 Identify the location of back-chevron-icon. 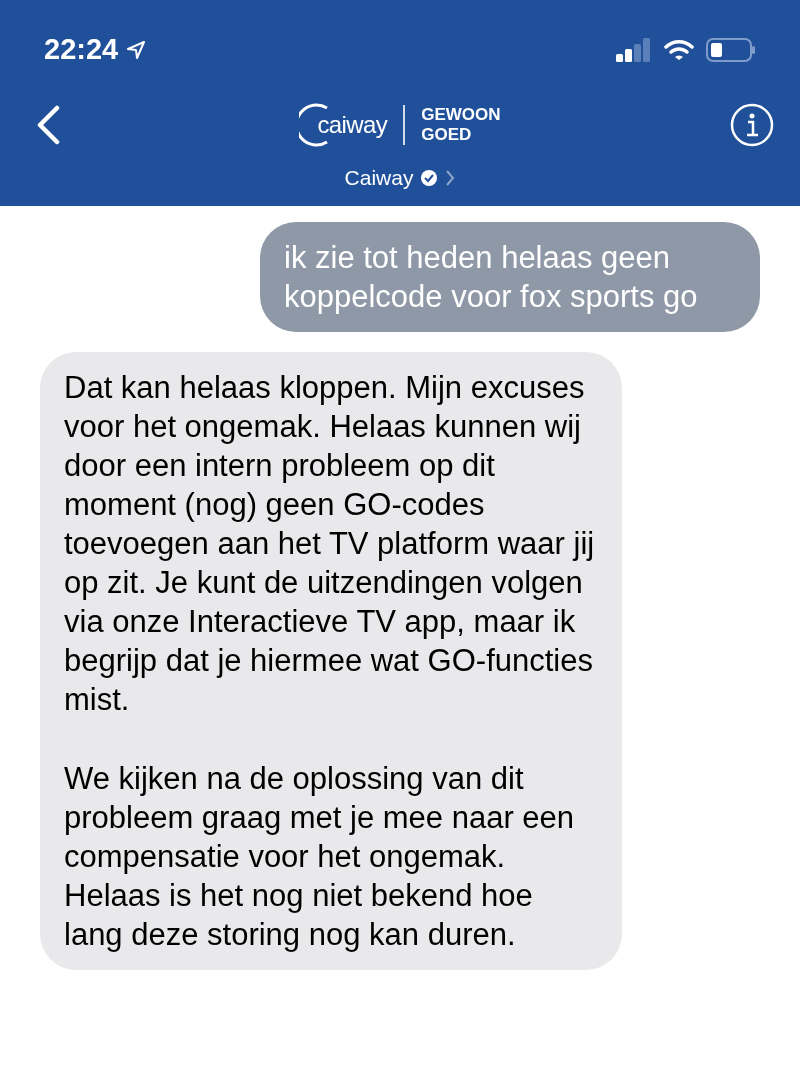
(48, 125).